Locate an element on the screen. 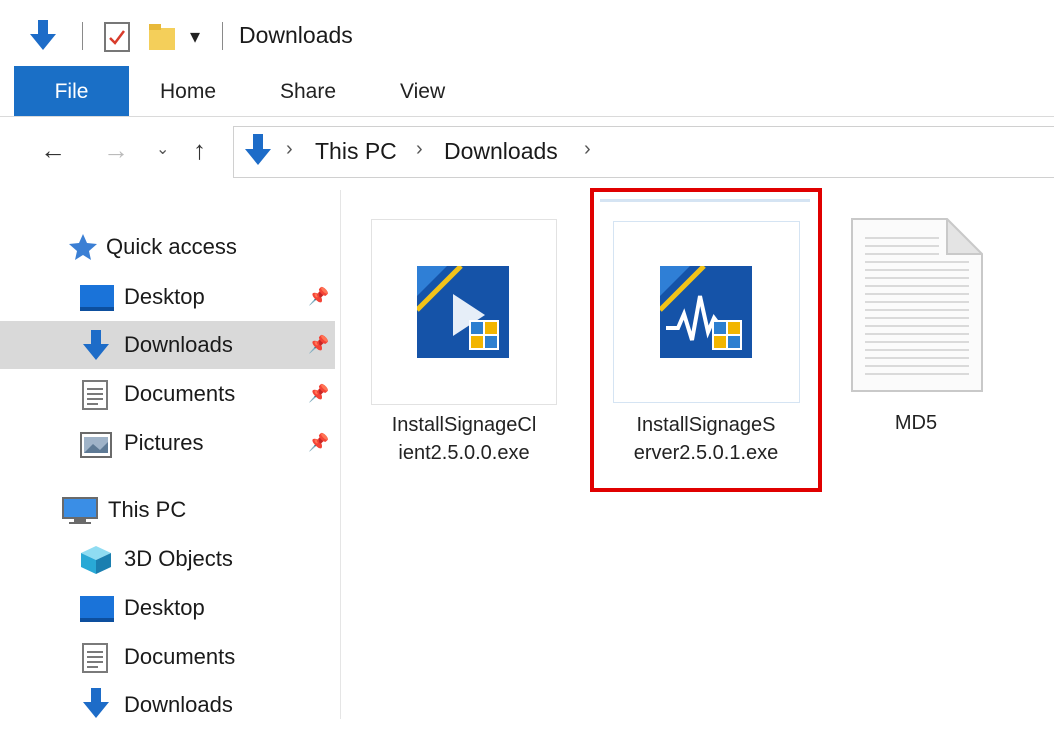 The width and height of the screenshot is (1054, 730). breadcrumb-downloads: Downloads is located at coordinates (501, 151).